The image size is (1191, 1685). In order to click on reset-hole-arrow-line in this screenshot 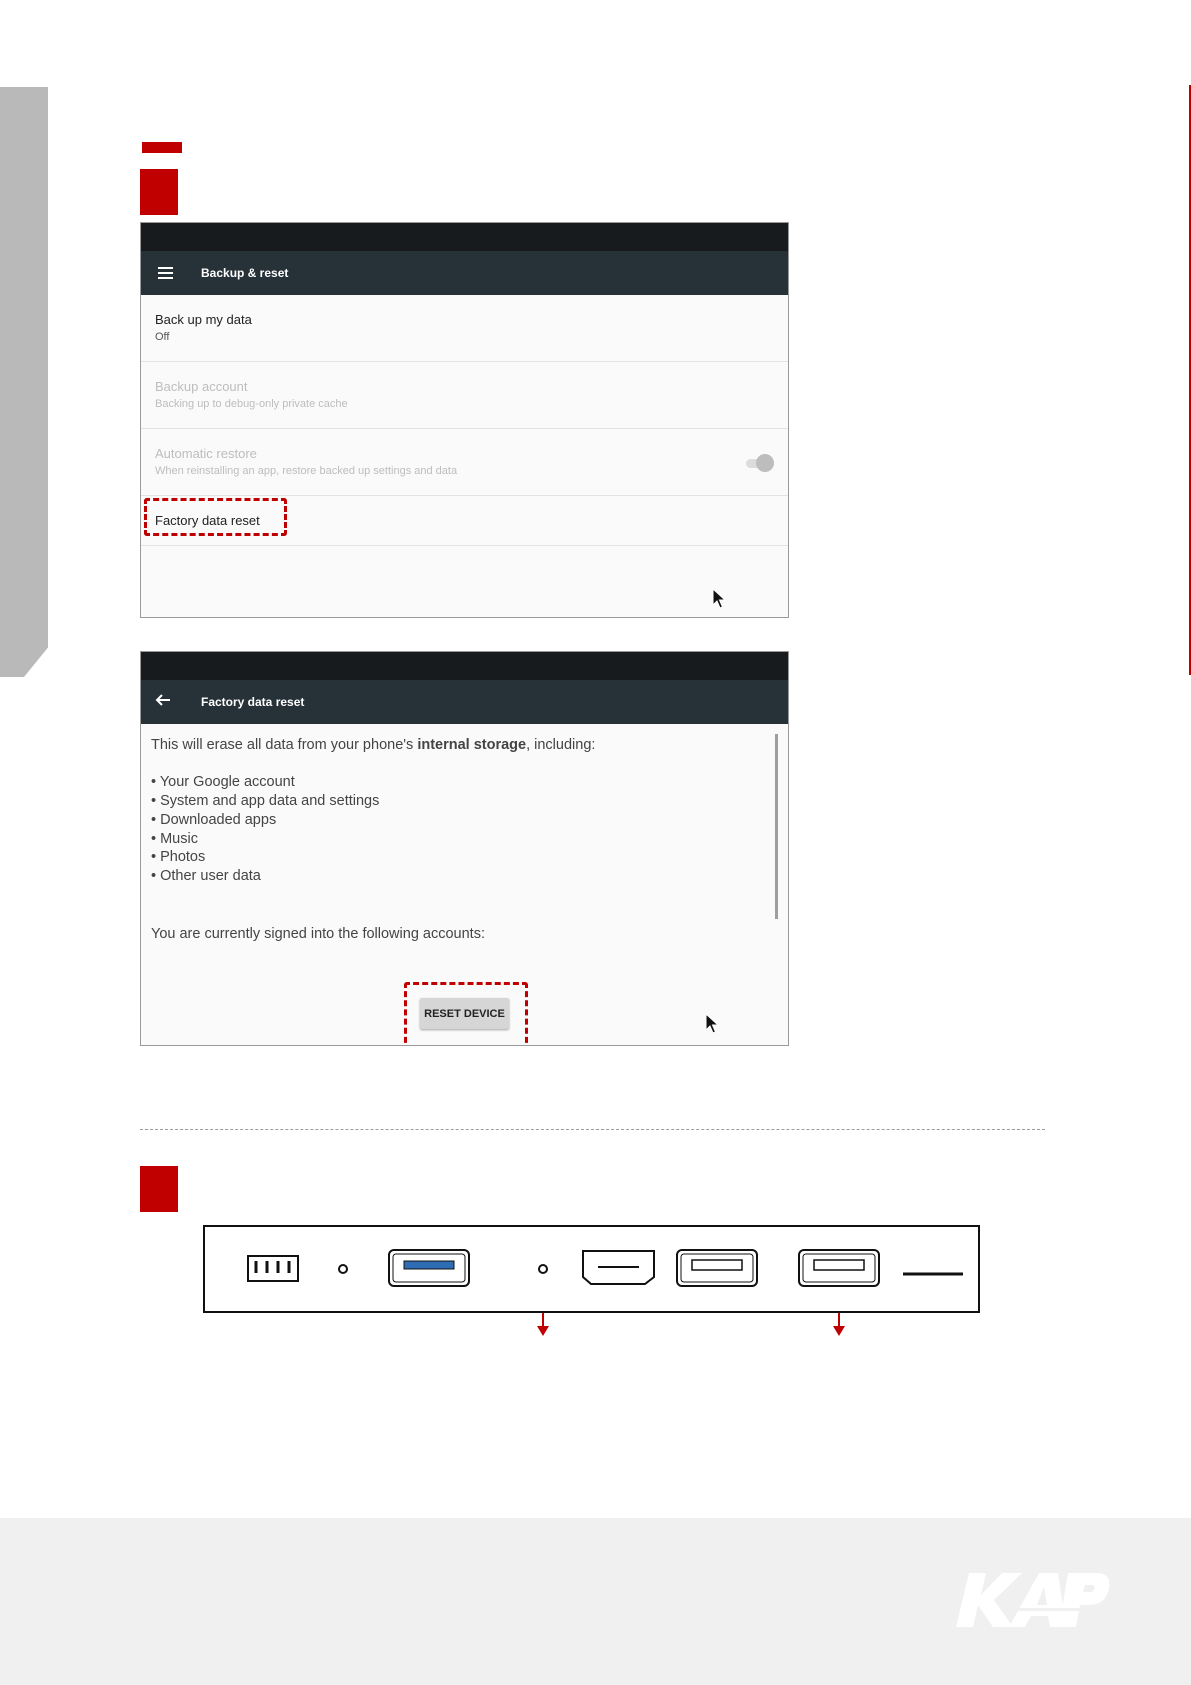, I will do `click(543, 1320)`.